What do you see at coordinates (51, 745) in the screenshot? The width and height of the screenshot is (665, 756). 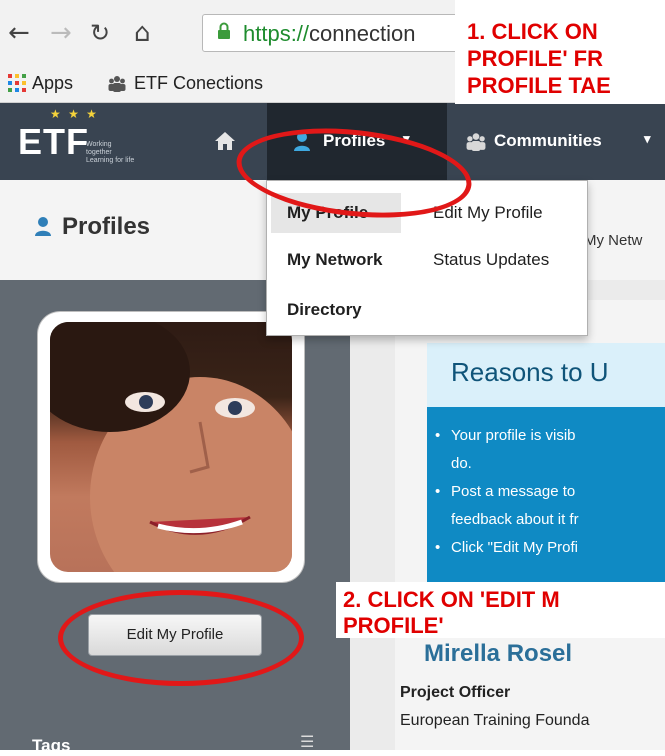 I see `tags-heading: Tags` at bounding box center [51, 745].